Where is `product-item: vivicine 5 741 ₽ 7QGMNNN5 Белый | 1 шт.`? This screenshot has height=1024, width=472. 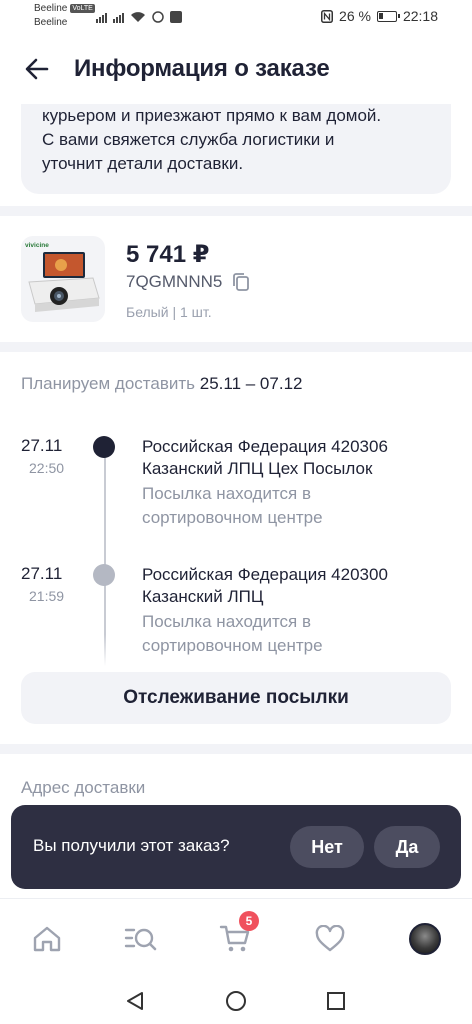 product-item: vivicine 5 741 ₽ 7QGMNNN5 Белый | 1 шт. is located at coordinates (236, 281).